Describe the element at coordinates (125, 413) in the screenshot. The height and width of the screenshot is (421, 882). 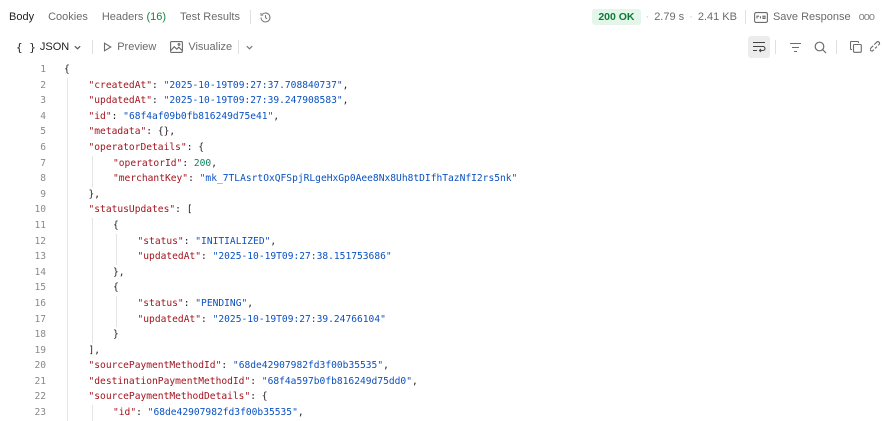
I see `json-key: "id"` at that location.